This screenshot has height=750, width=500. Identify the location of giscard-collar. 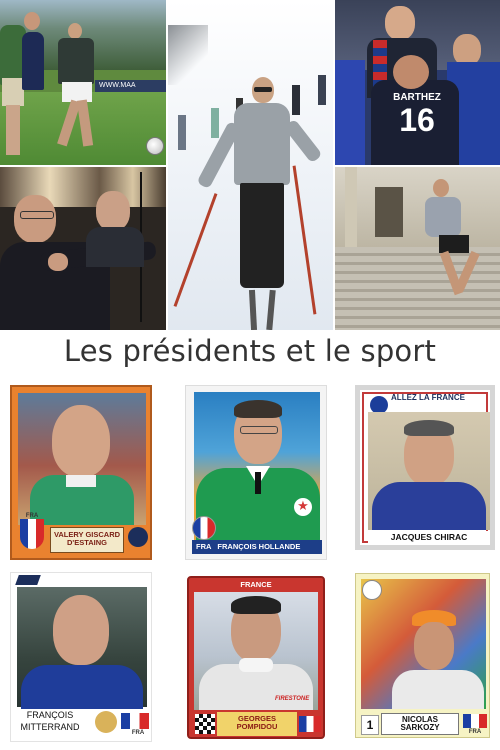
(81, 481).